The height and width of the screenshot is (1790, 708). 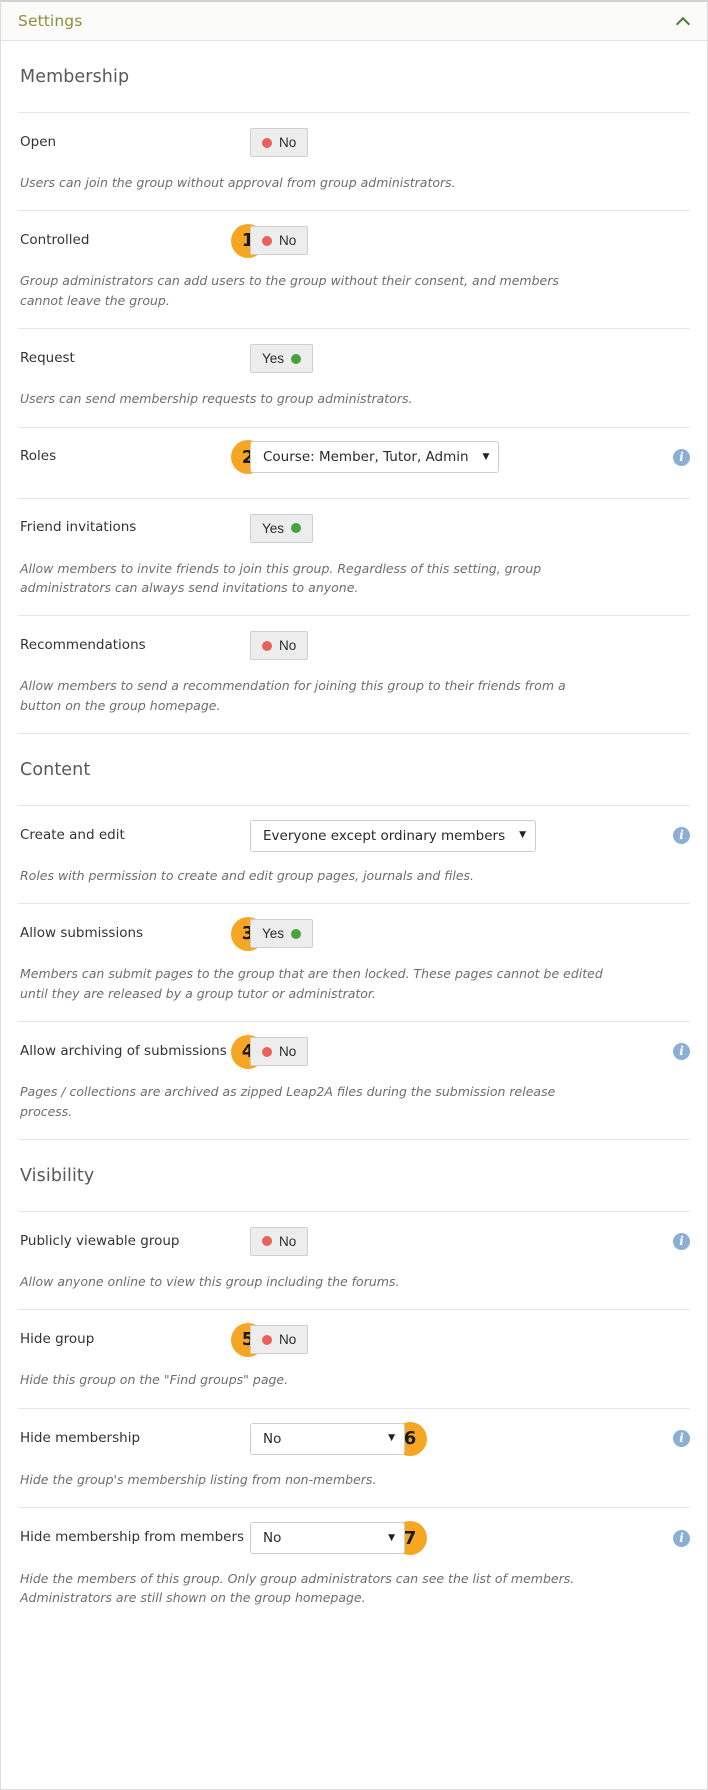 I want to click on toggle-allow-submissions: Yes, so click(x=282, y=934).